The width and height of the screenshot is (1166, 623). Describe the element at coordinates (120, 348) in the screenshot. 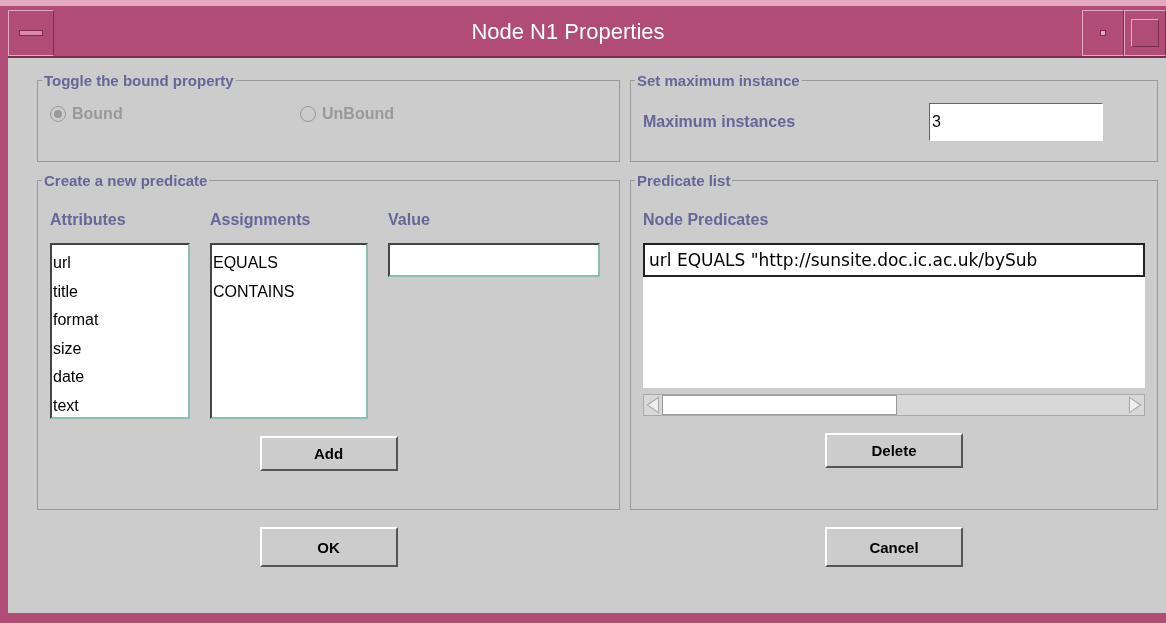

I see `list-item: size` at that location.